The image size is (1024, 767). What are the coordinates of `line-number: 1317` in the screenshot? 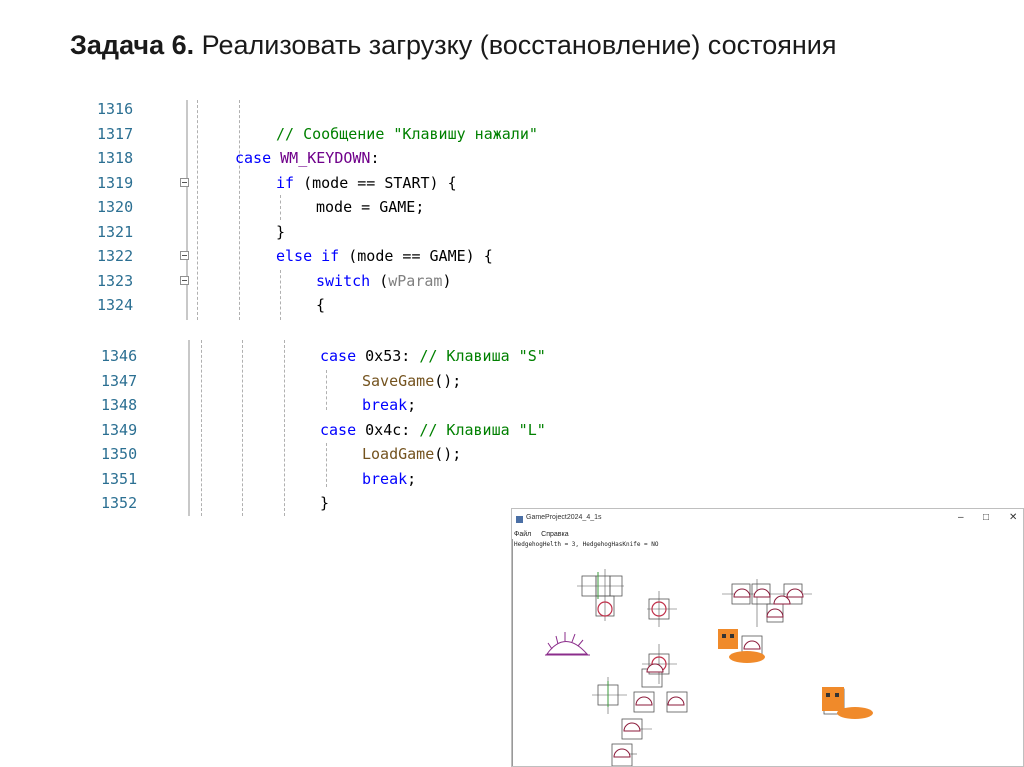 It's located at (115, 133).